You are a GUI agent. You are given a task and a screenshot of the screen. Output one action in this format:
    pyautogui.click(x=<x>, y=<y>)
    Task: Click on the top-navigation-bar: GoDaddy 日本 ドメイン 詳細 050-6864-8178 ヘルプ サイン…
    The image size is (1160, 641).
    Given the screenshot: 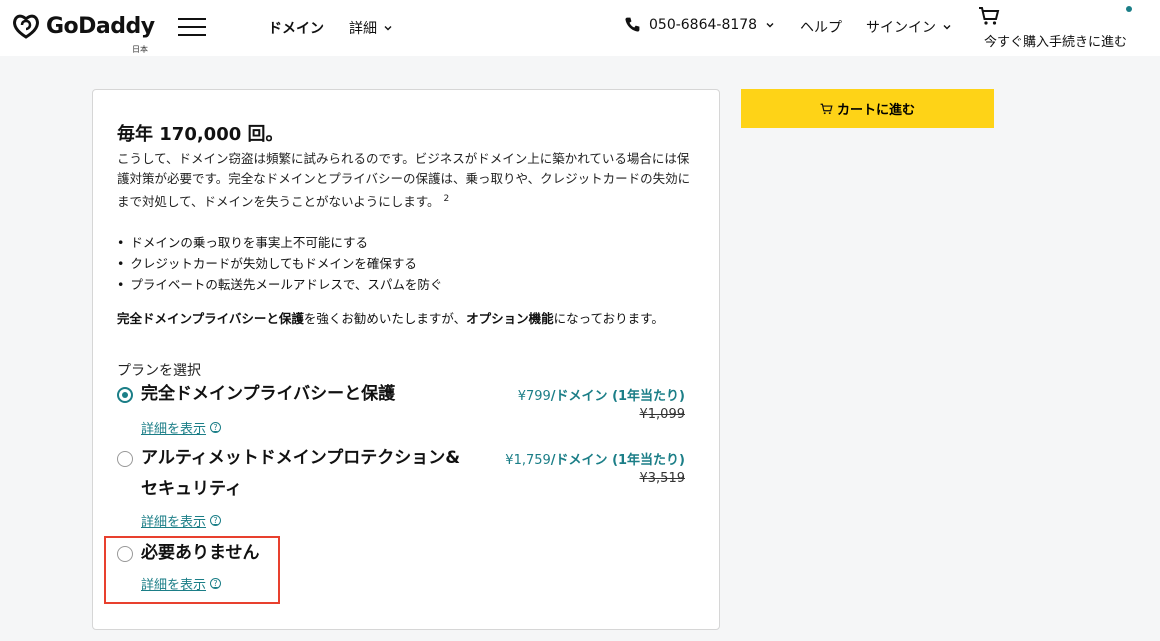 What is the action you would take?
    pyautogui.click(x=580, y=28)
    